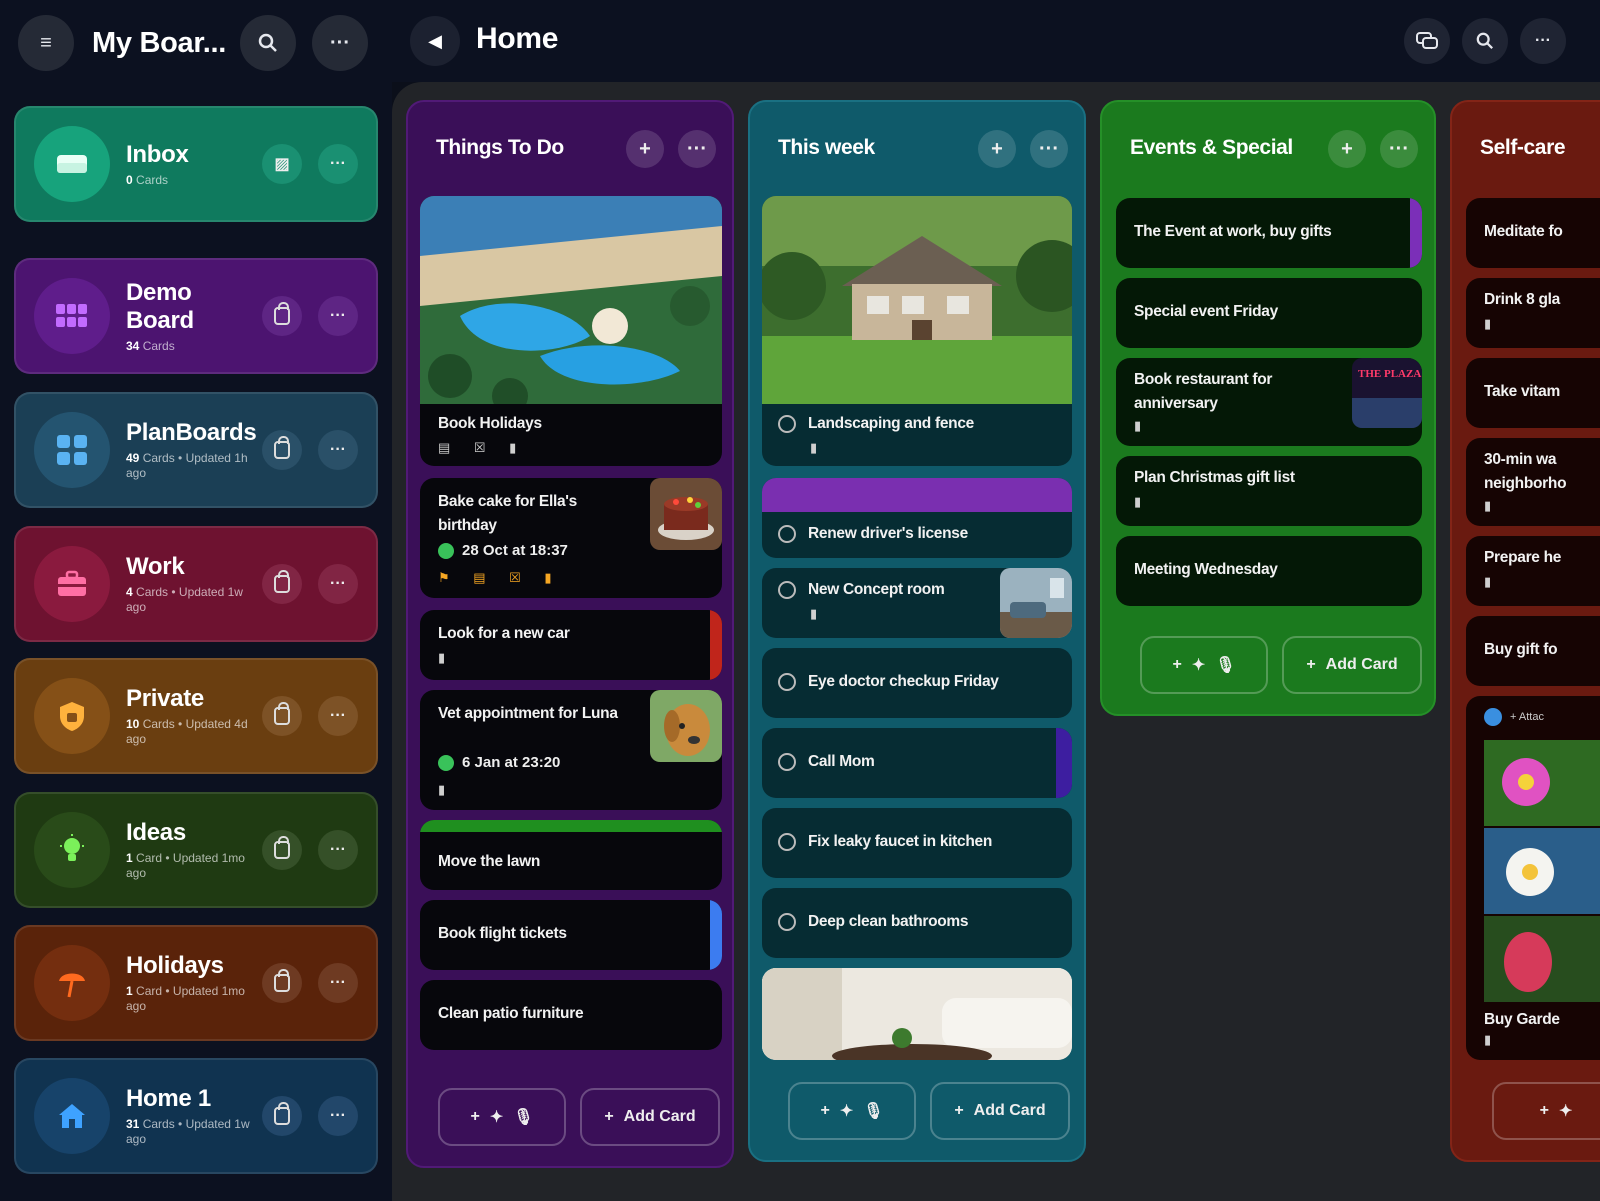 The height and width of the screenshot is (1201, 1600). I want to click on column-header: This week + ···, so click(917, 150).